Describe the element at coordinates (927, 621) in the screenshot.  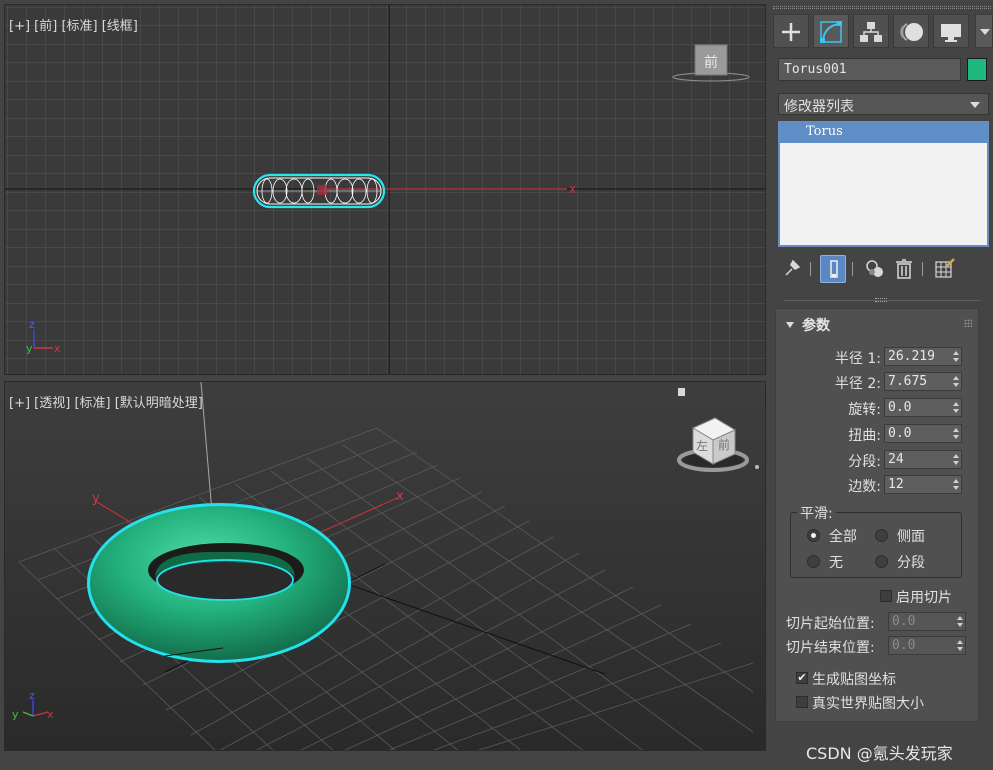
I see `slice-from-spinner: 0.0` at that location.